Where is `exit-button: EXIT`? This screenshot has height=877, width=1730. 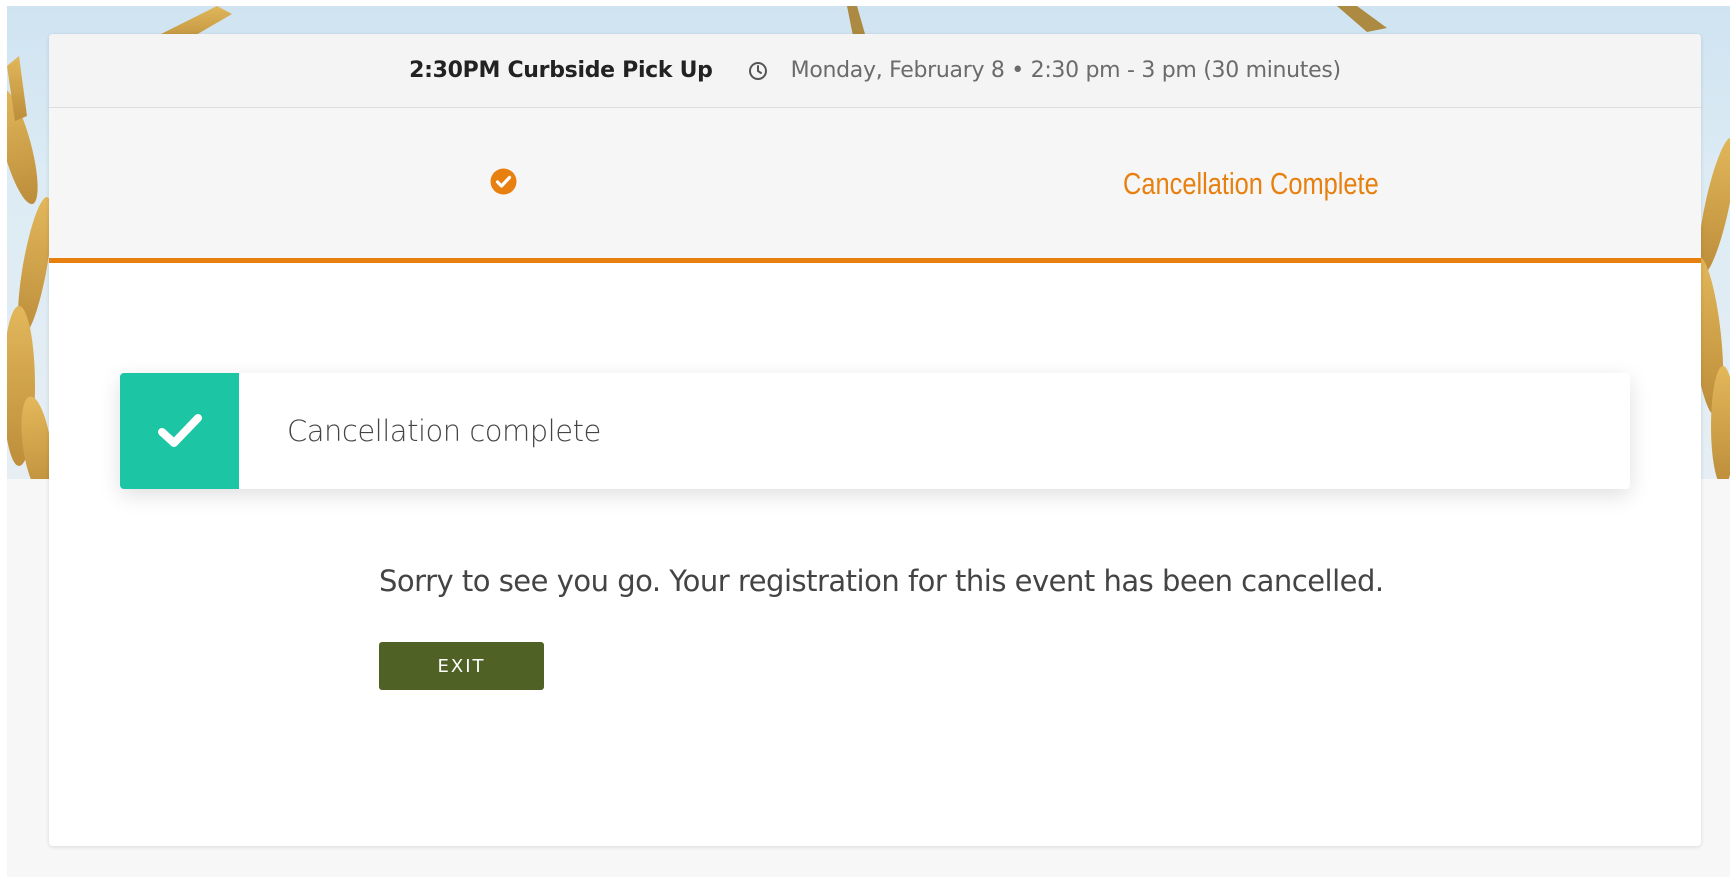
exit-button: EXIT is located at coordinates (461, 666).